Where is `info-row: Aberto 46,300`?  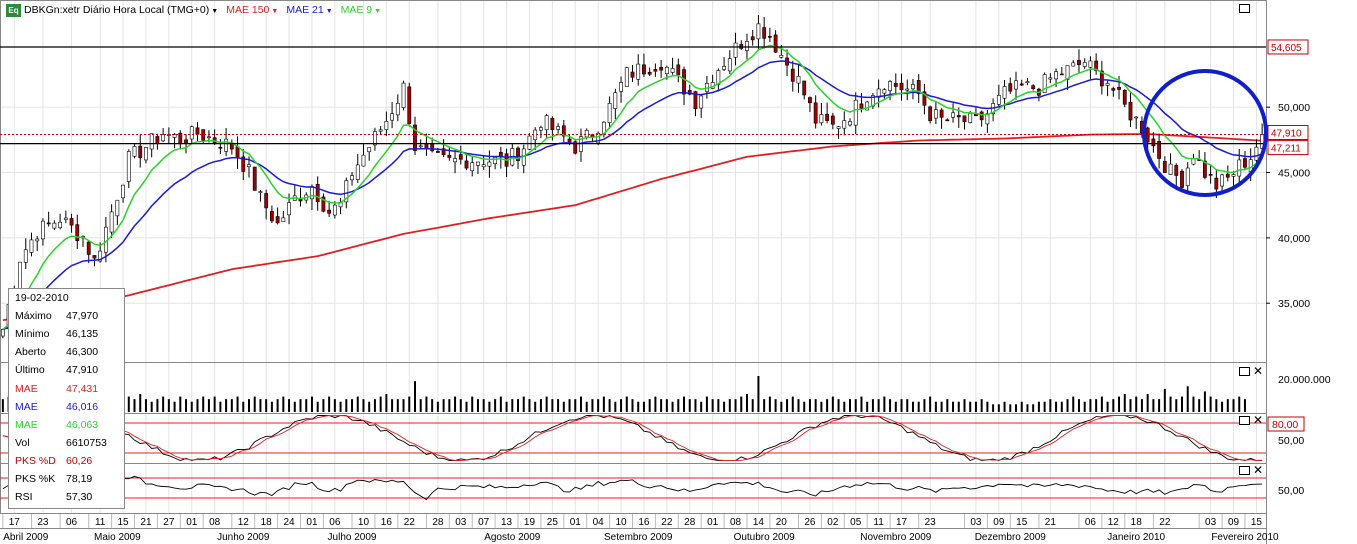 info-row: Aberto 46,300 is located at coordinates (66, 352).